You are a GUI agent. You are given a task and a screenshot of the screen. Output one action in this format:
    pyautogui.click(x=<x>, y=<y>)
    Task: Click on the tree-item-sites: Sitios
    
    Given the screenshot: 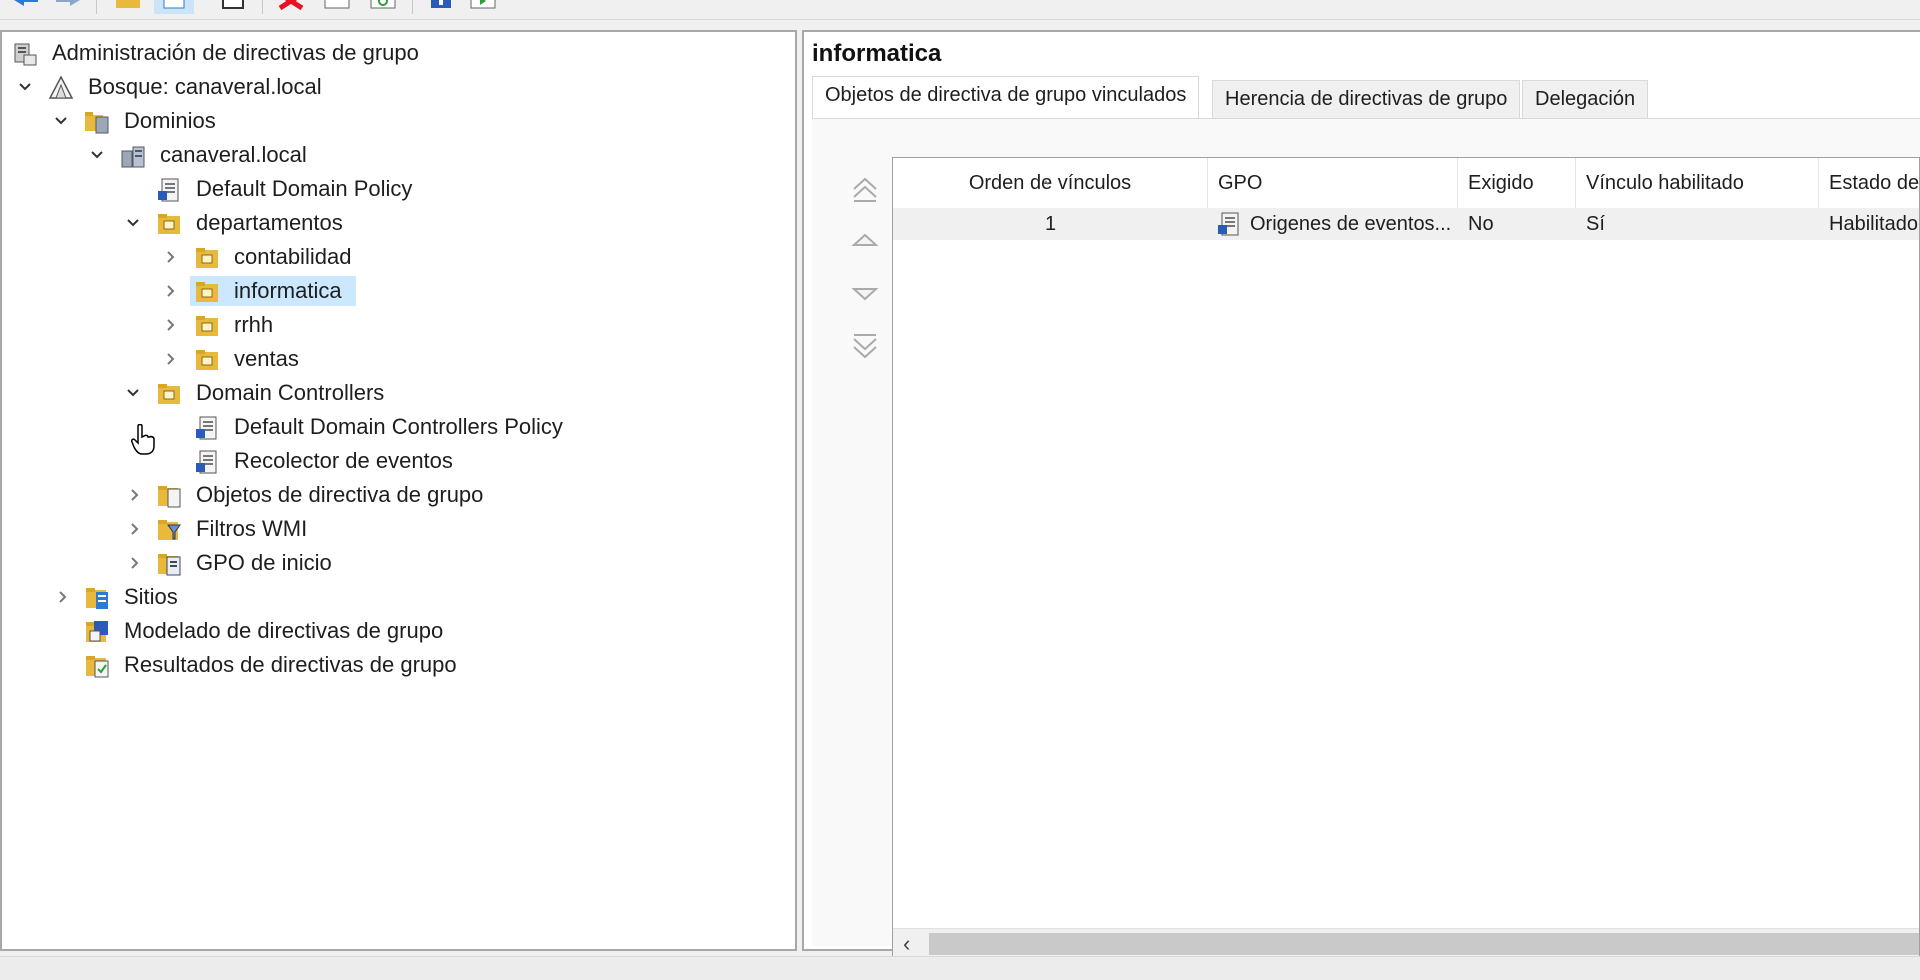 What is the action you would take?
    pyautogui.click(x=397, y=597)
    